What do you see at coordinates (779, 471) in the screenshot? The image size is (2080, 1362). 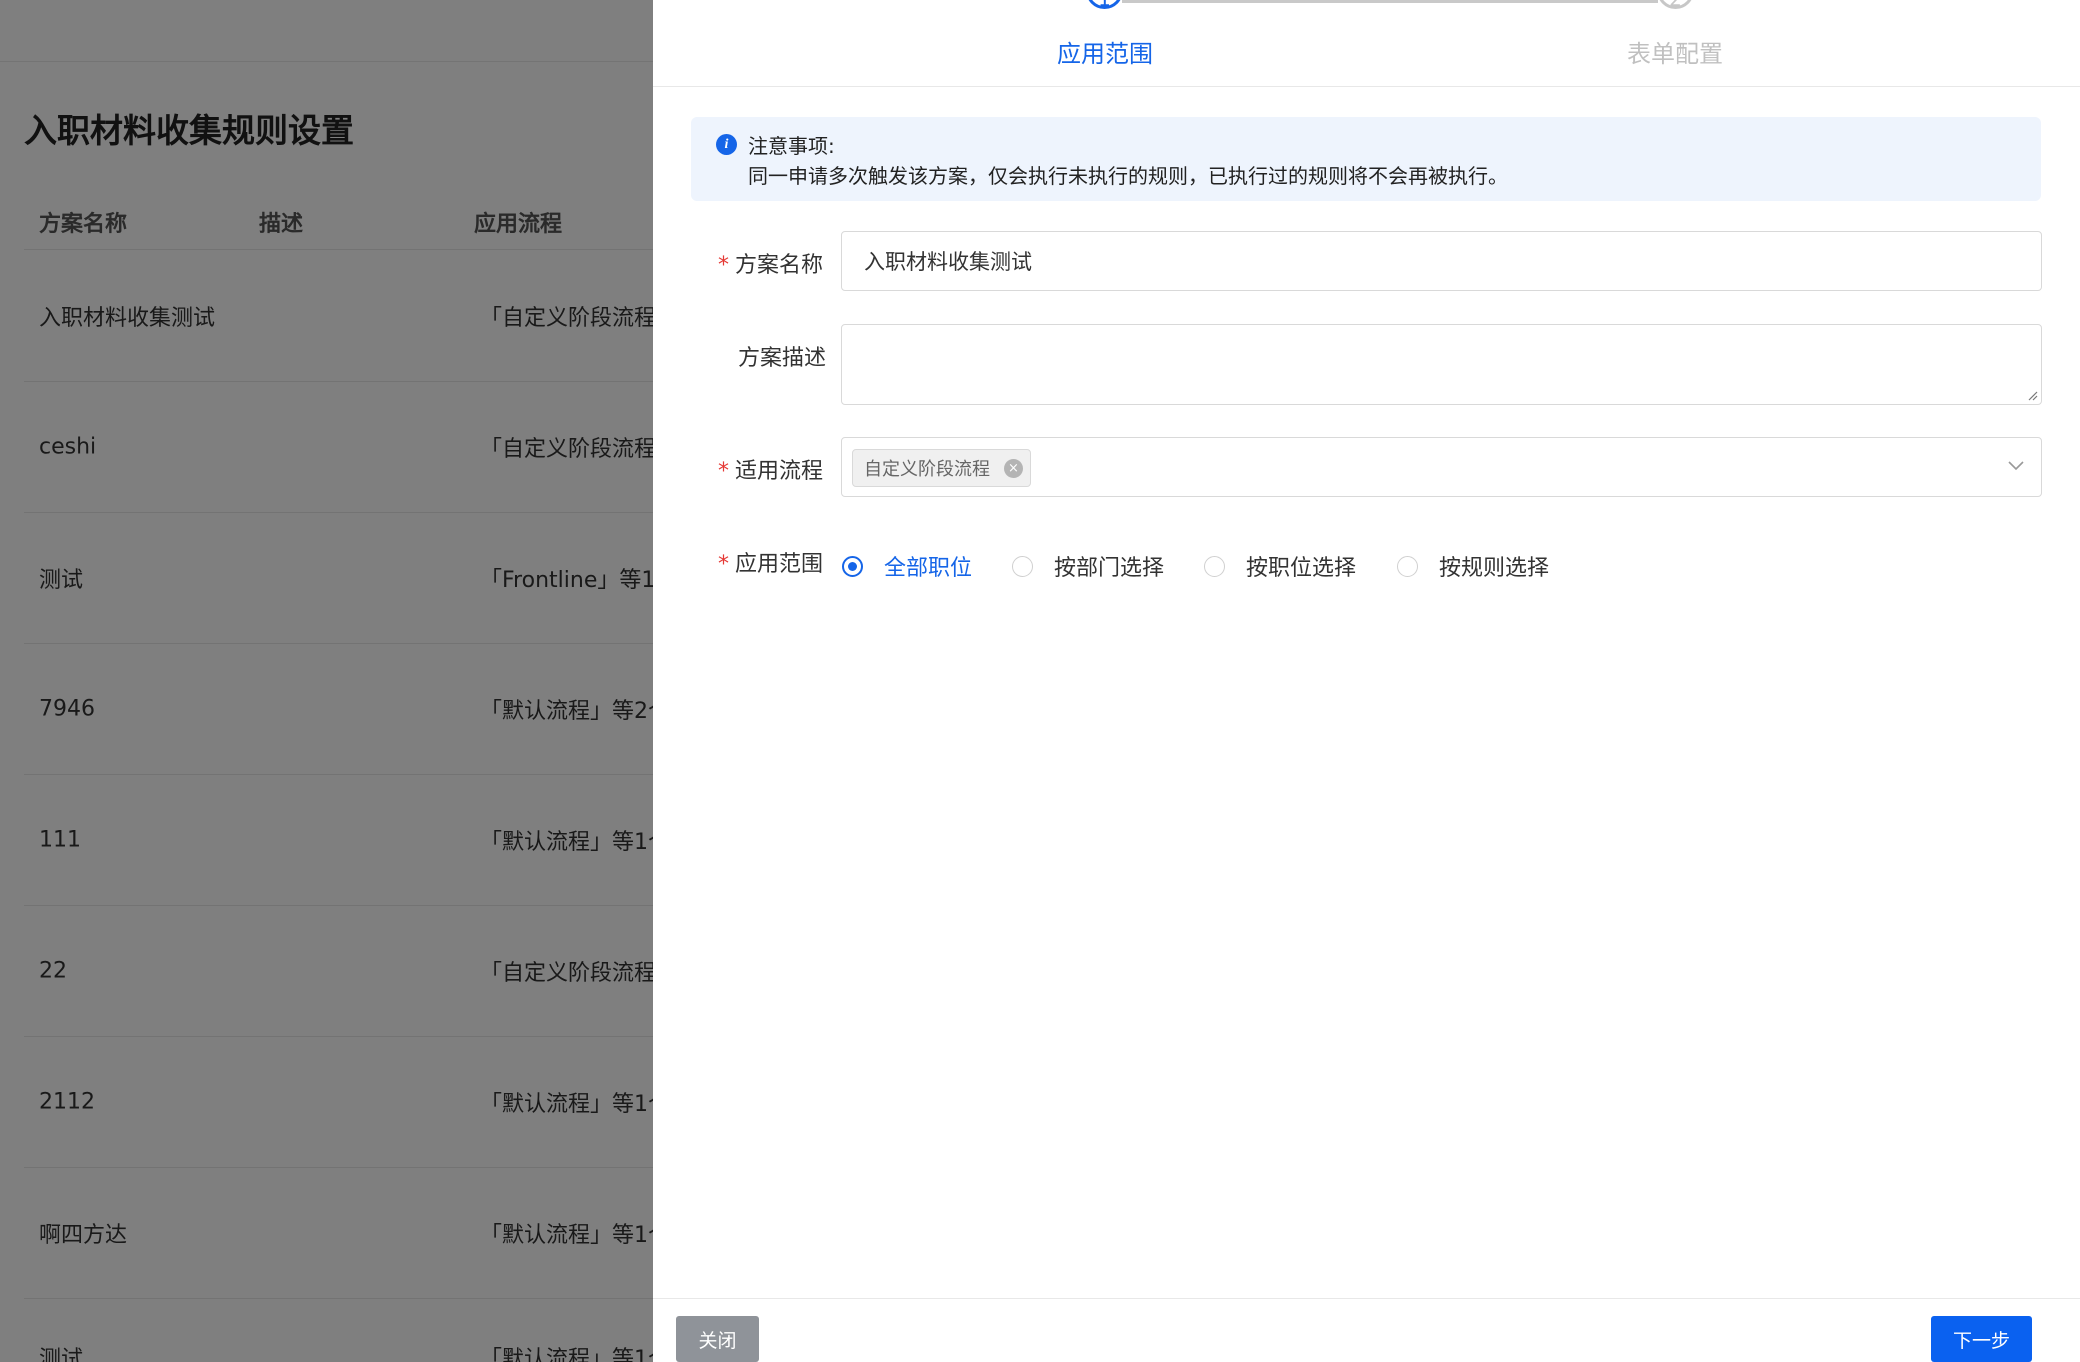 I see `flow-label-text: 适用流程` at bounding box center [779, 471].